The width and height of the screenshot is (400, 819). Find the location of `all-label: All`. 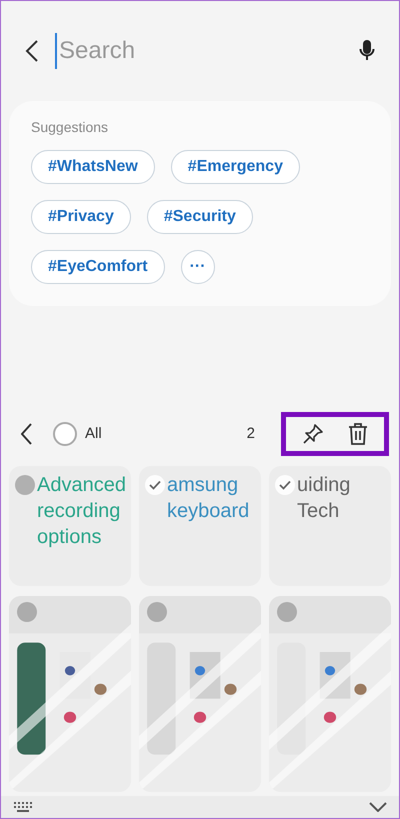

all-label: All is located at coordinates (93, 434).